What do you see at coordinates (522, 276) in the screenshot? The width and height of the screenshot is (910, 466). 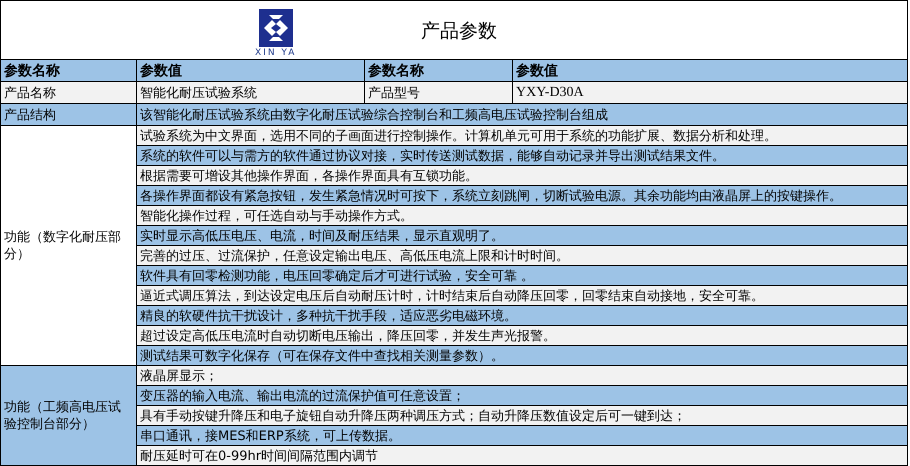 I see `table-cell: 软件具有回零检测功能，电压回零确定后才可进行试验，安全可靠 。` at bounding box center [522, 276].